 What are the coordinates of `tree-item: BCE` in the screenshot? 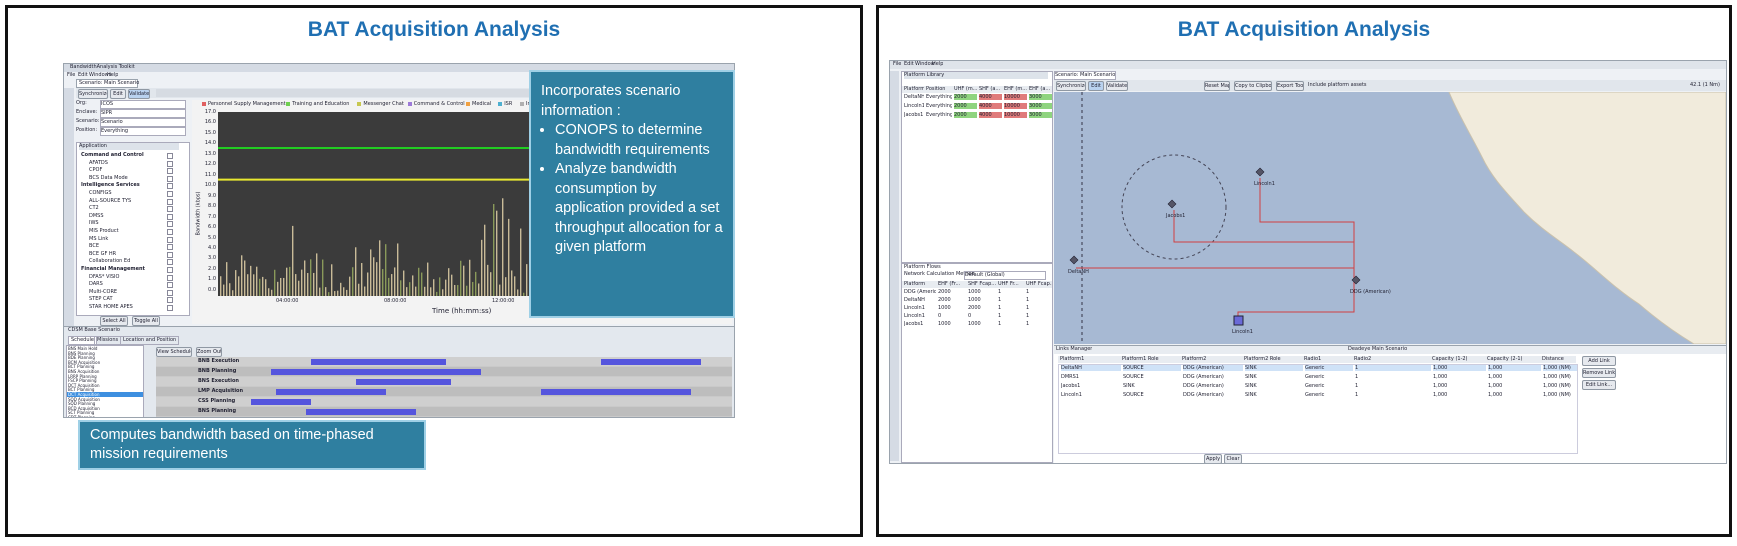 It's located at (131, 247).